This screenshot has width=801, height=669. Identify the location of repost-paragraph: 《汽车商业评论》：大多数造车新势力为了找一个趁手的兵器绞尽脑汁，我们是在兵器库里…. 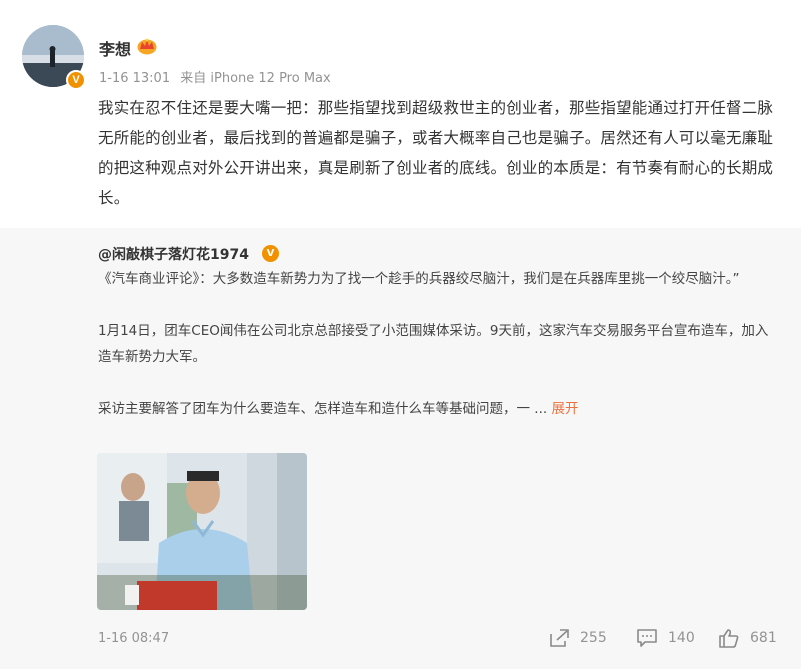
(419, 279).